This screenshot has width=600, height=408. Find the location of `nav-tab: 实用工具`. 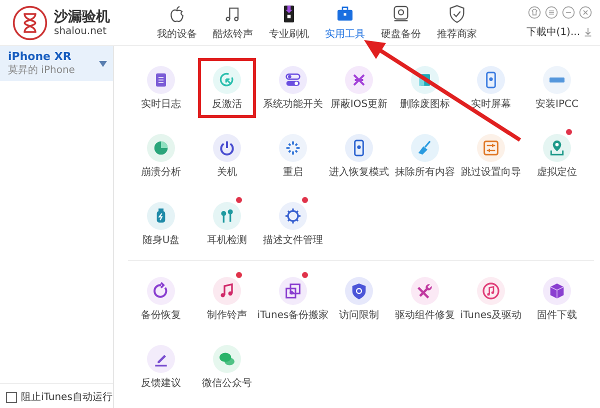

nav-tab: 实用工具 is located at coordinates (345, 22).